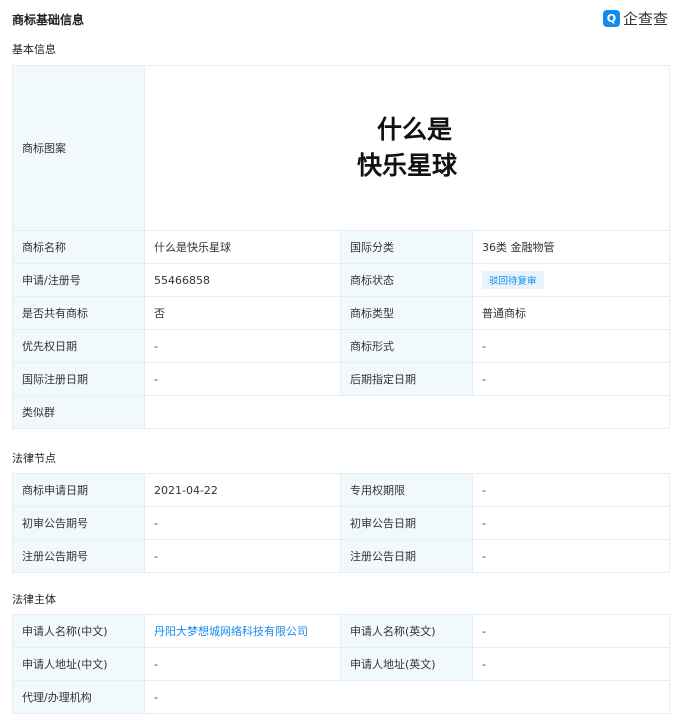 The image size is (678, 722). I want to click on trademark-status-cell: 驳回待复审, so click(571, 280).